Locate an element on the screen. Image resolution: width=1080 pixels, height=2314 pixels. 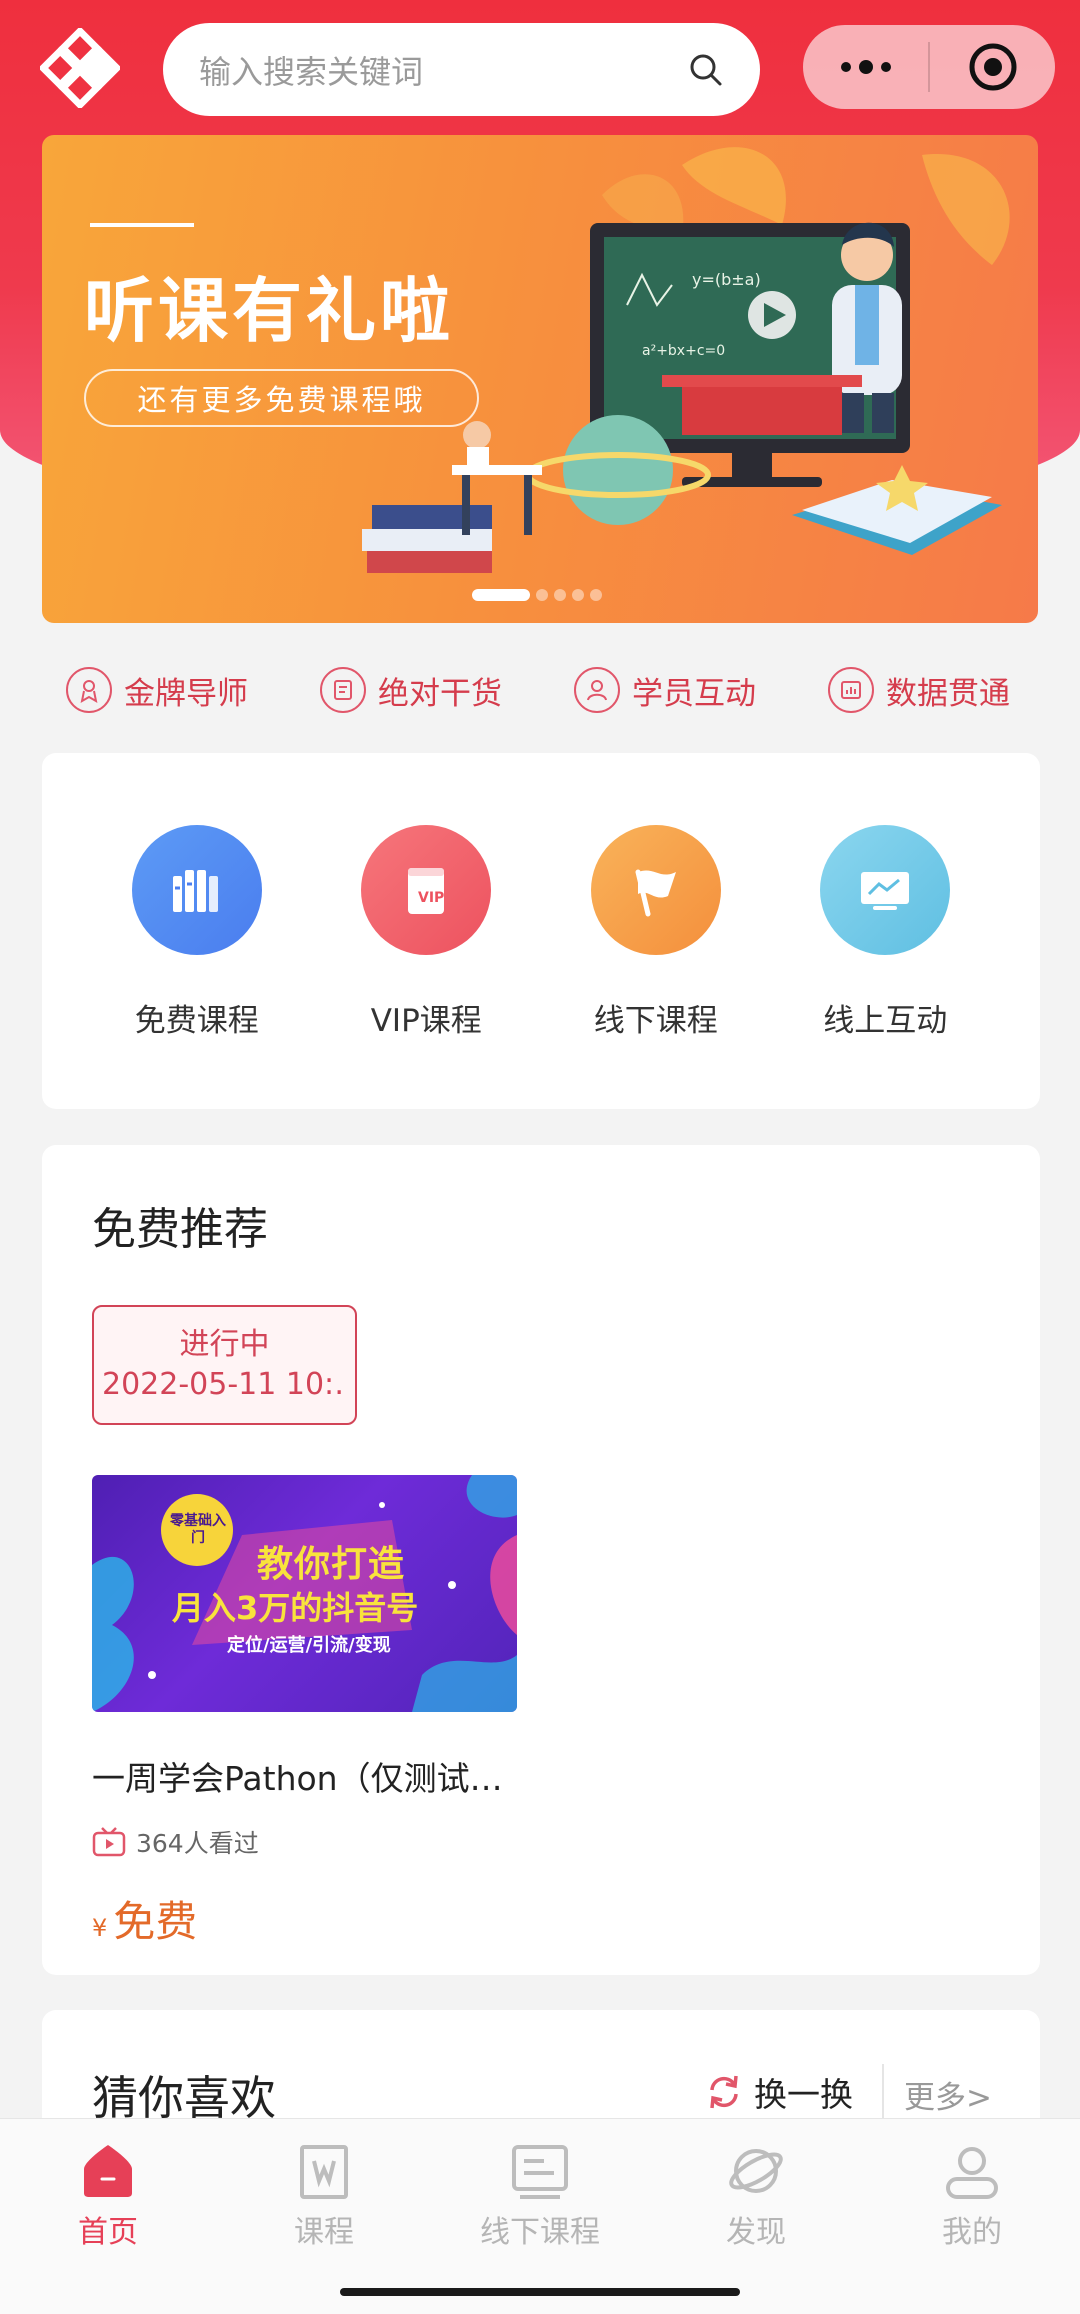
feature-label: 金牌导师 is located at coordinates (186, 693).